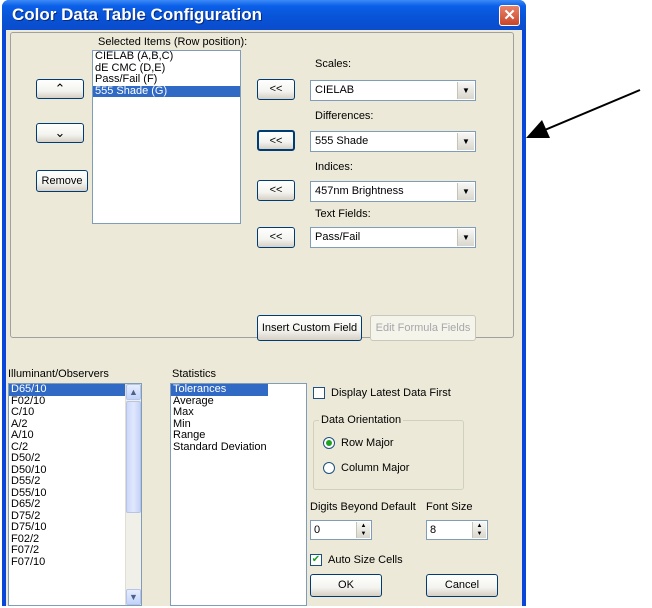  I want to click on list-item: D75/10, so click(67, 527).